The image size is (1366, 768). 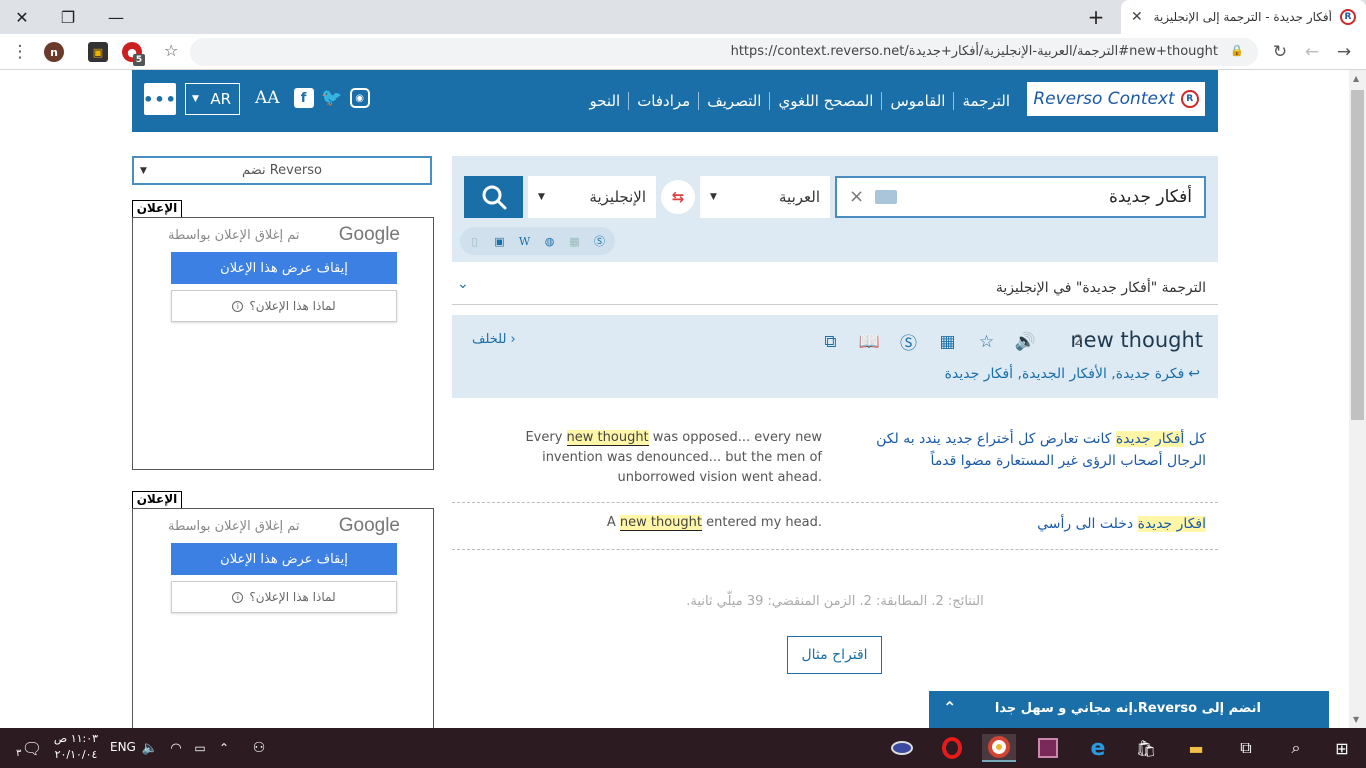 I want to click on nav-spellchecker: المصحح اللغوي, so click(x=825, y=101).